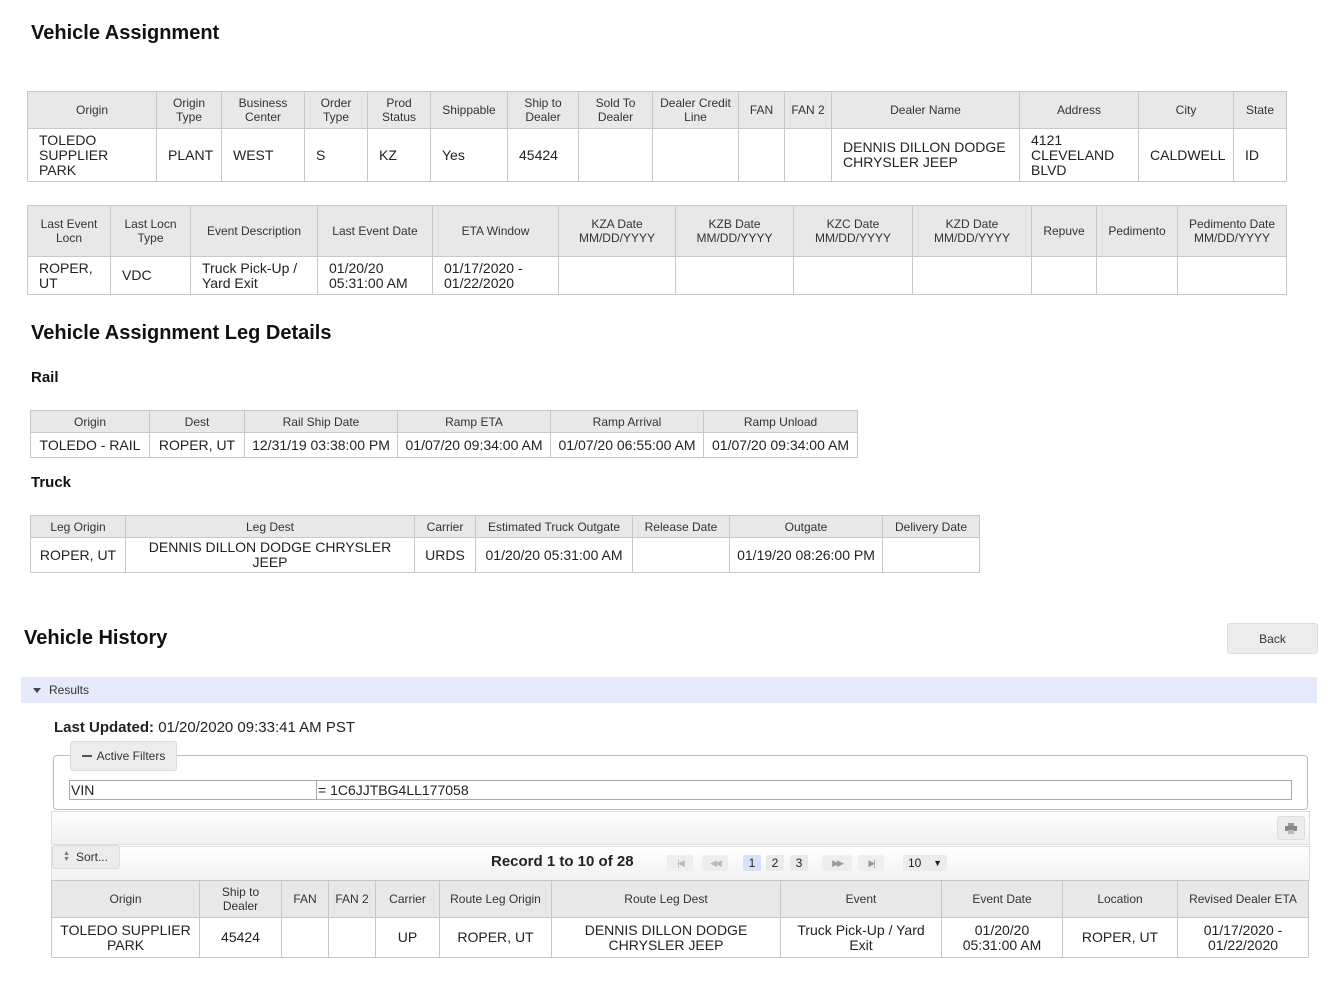  What do you see at coordinates (1064, 231) in the screenshot?
I see `col-header: Repuve` at bounding box center [1064, 231].